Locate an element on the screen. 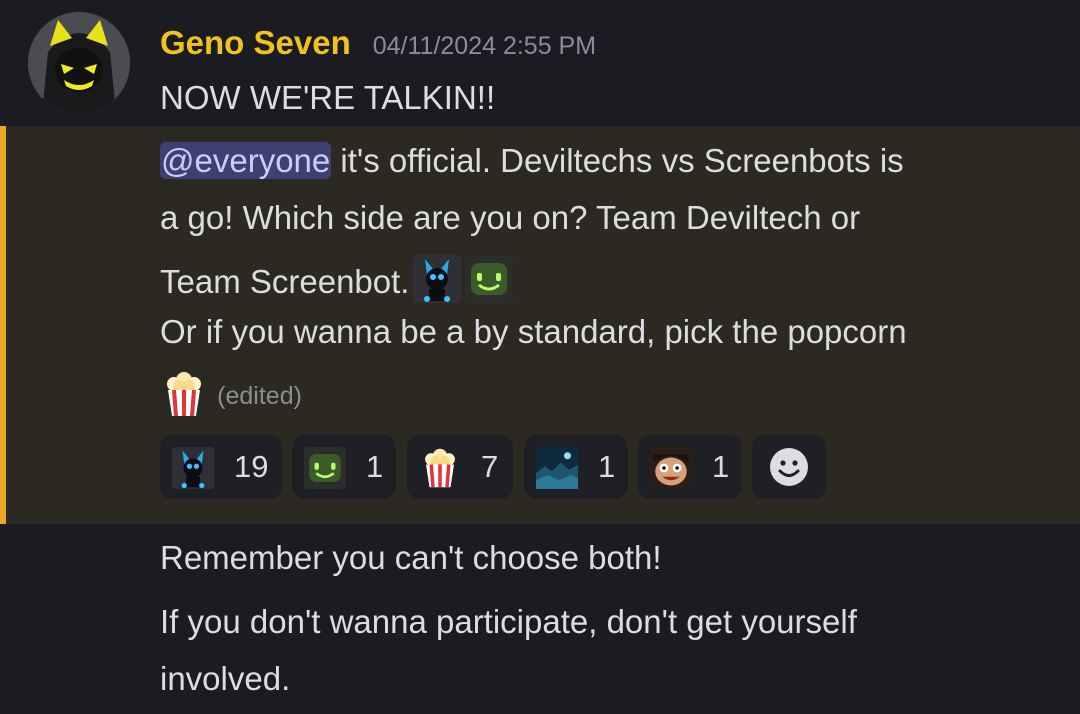 Image resolution: width=1080 pixels, height=714 pixels. mention-highlight-bar is located at coordinates (3, 325).